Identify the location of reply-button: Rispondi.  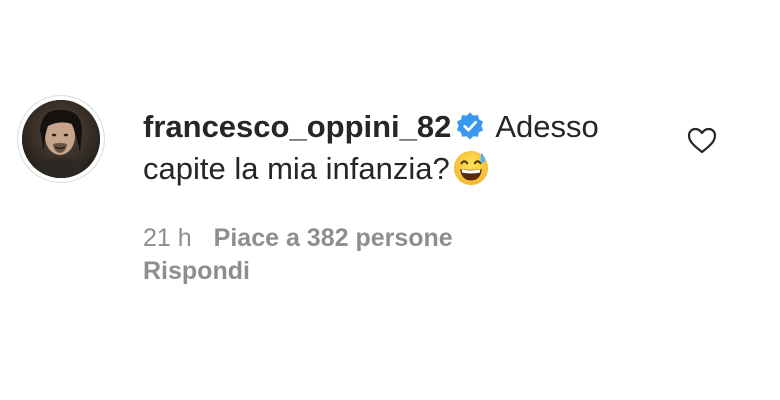
(196, 271).